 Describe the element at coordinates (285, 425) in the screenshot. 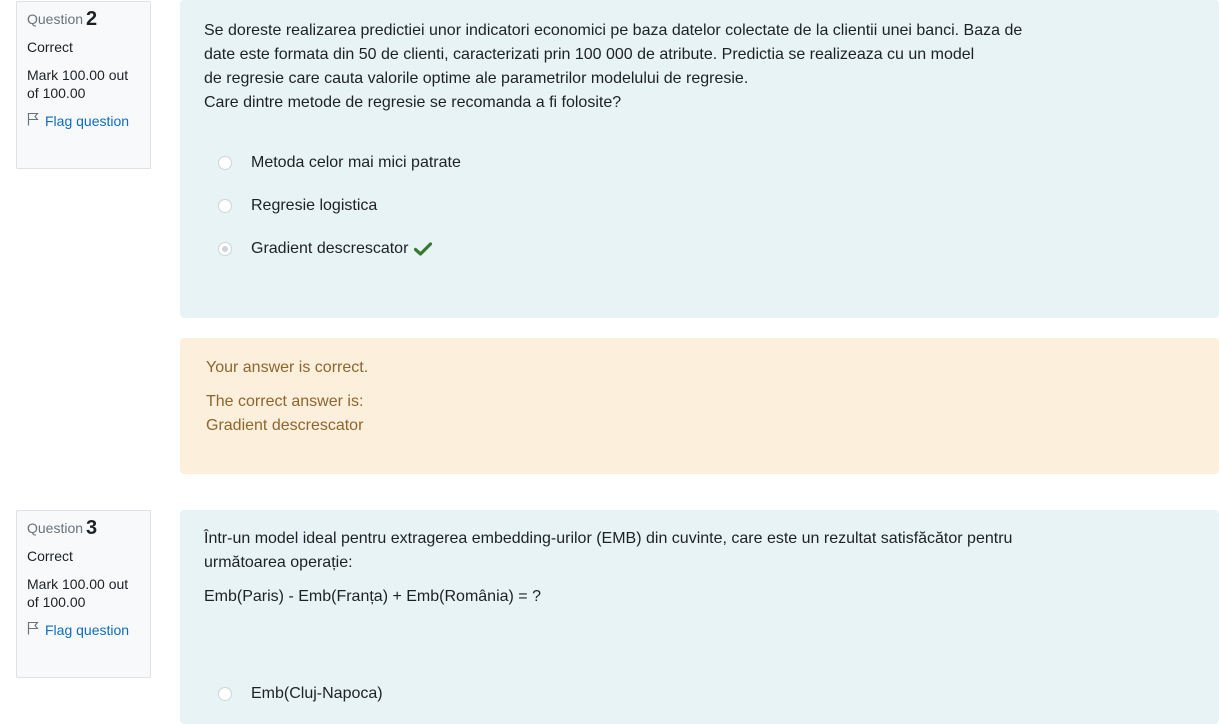

I see `right-answer: Gradient descrescator` at that location.